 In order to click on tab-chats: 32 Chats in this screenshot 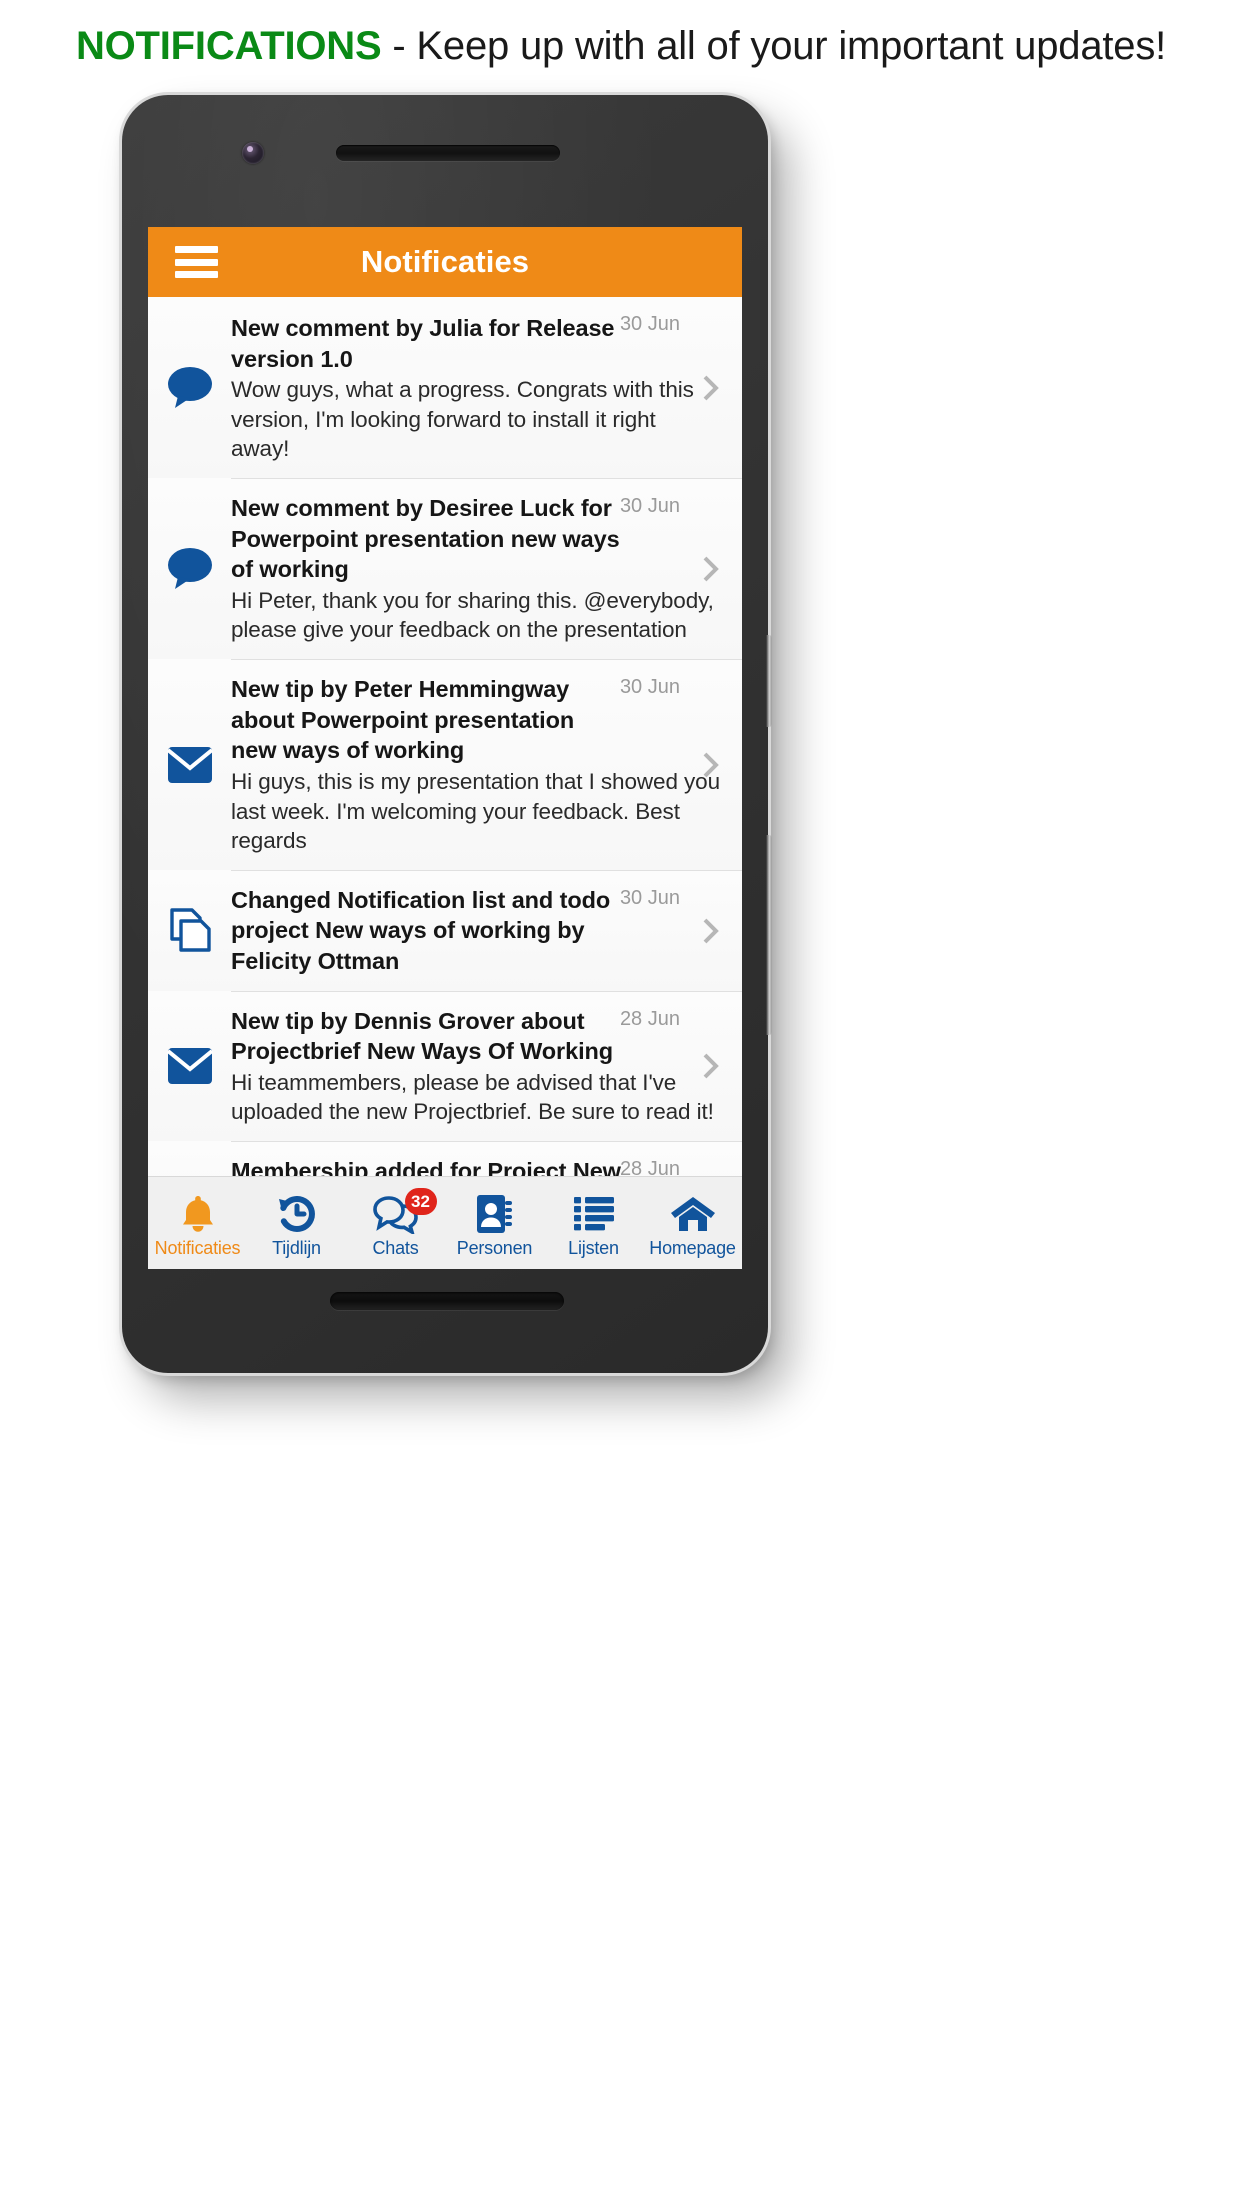, I will do `click(395, 1223)`.